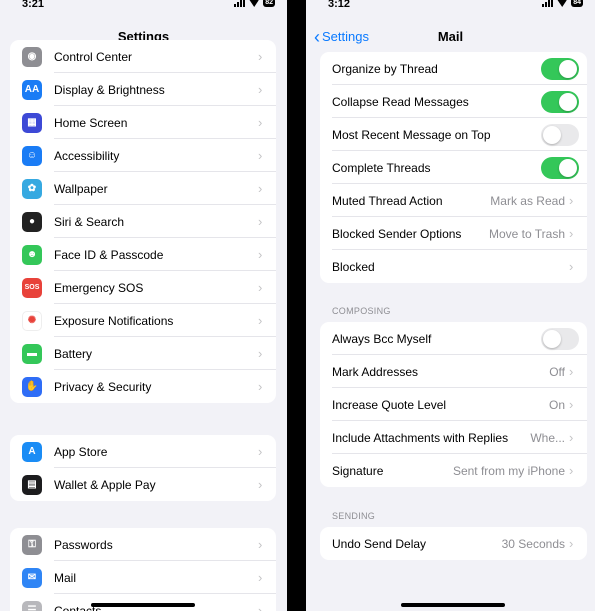 This screenshot has width=595, height=611. I want to click on composing-header: COMPOSING, so click(361, 311).